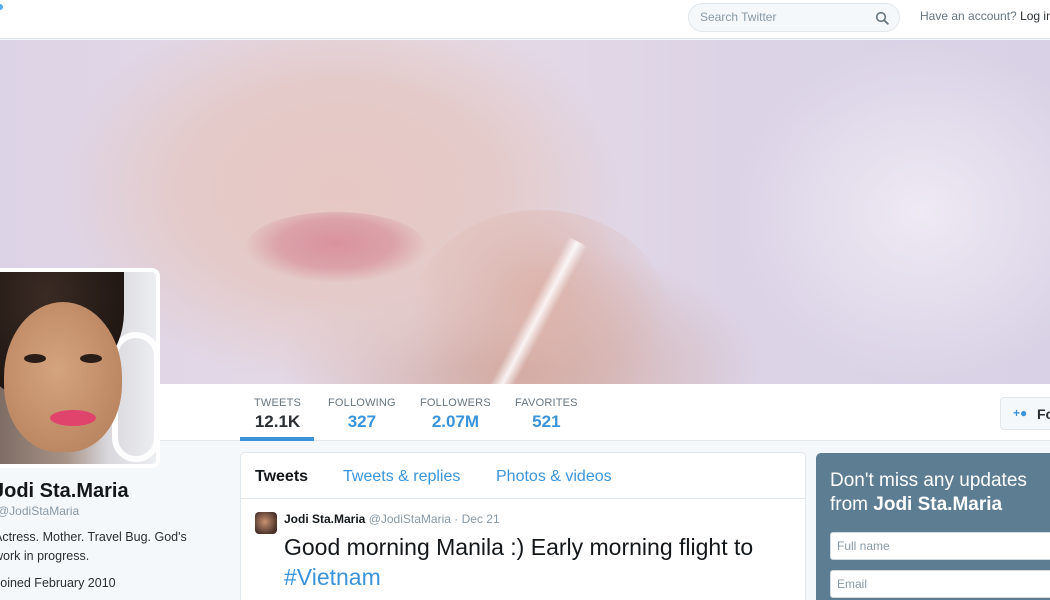  I want to click on profile-joined-date: Joined February 2010, so click(58, 583).